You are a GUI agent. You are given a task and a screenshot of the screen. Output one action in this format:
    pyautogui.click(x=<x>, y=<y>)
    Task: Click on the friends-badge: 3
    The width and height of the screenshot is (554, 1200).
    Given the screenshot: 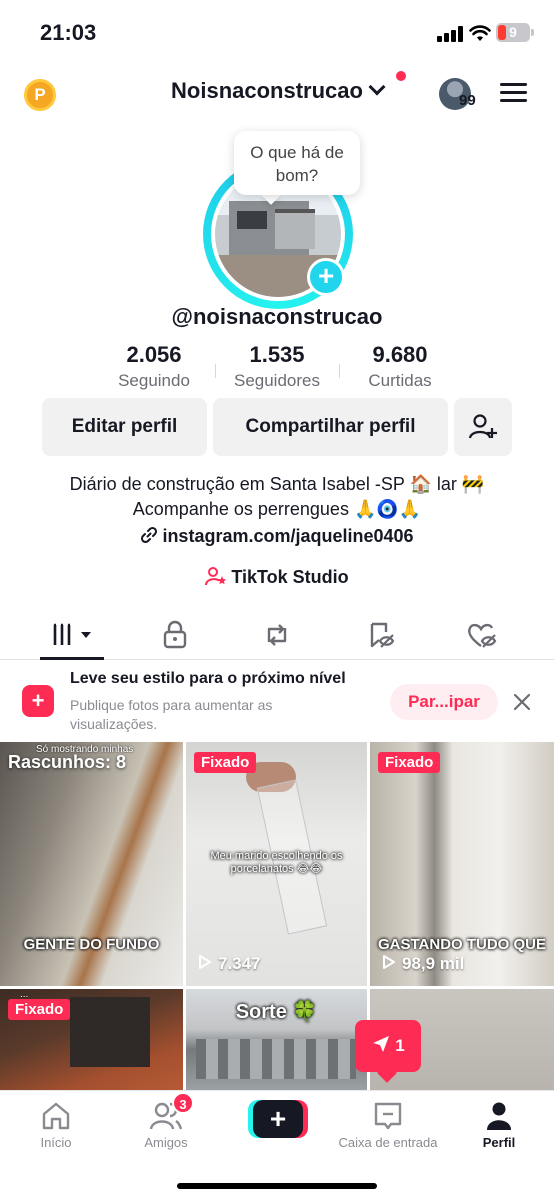 What is the action you would take?
    pyautogui.click(x=183, y=1103)
    